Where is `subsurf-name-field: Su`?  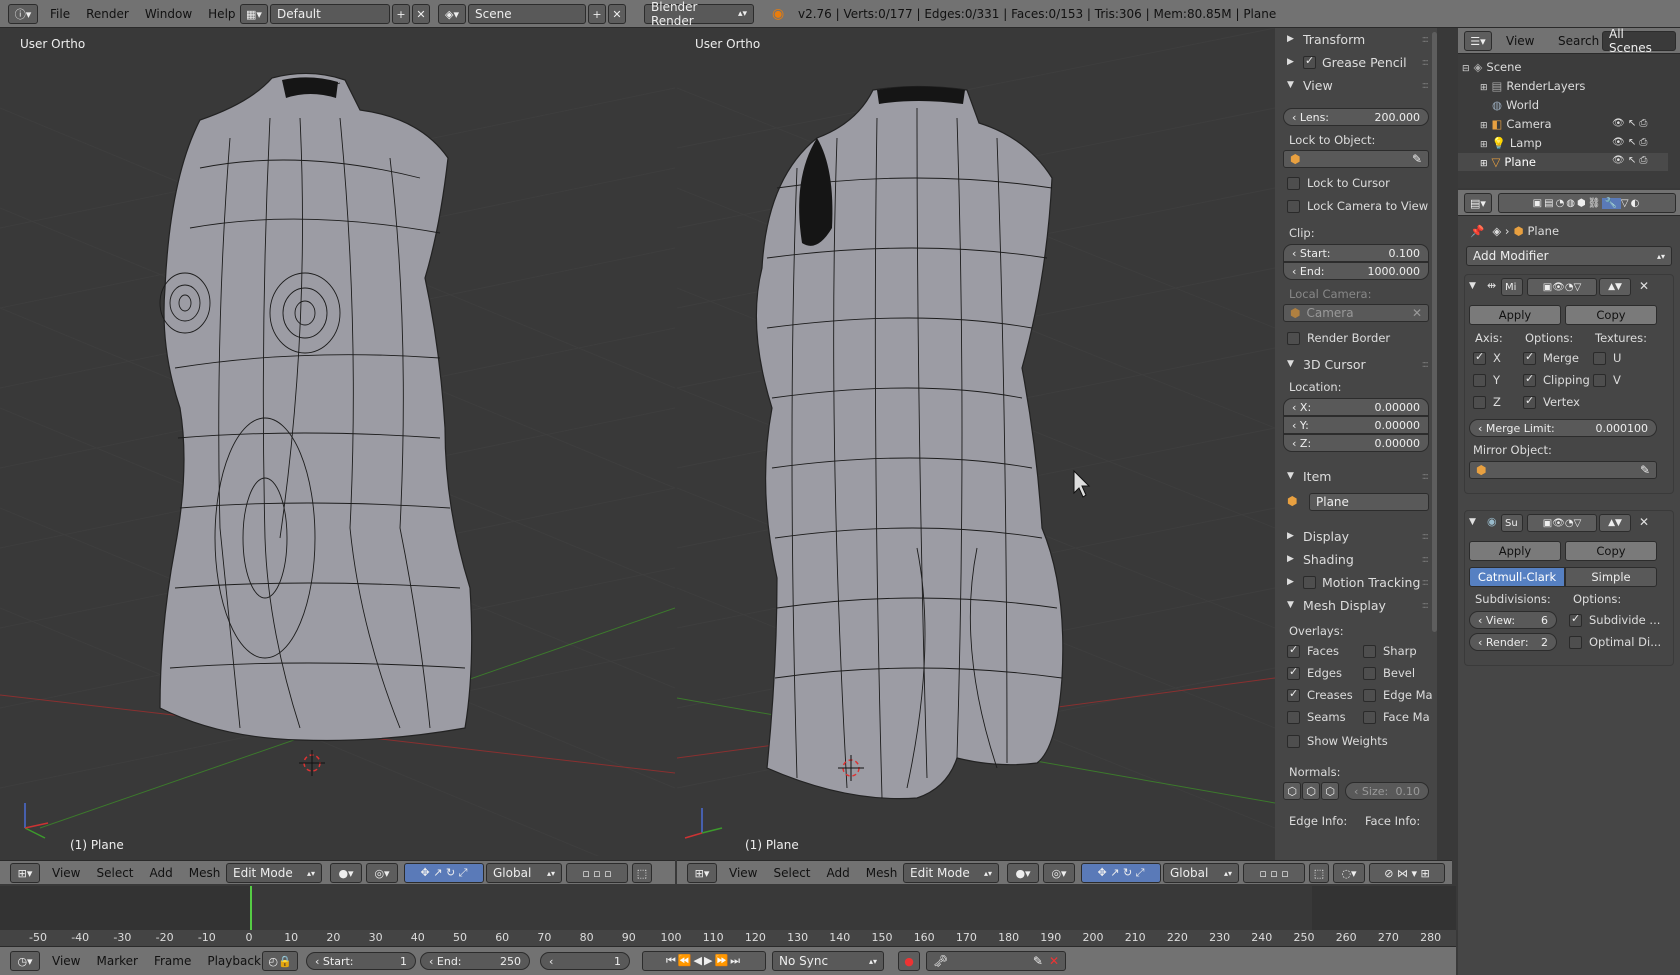 subsurf-name-field: Su is located at coordinates (1512, 523).